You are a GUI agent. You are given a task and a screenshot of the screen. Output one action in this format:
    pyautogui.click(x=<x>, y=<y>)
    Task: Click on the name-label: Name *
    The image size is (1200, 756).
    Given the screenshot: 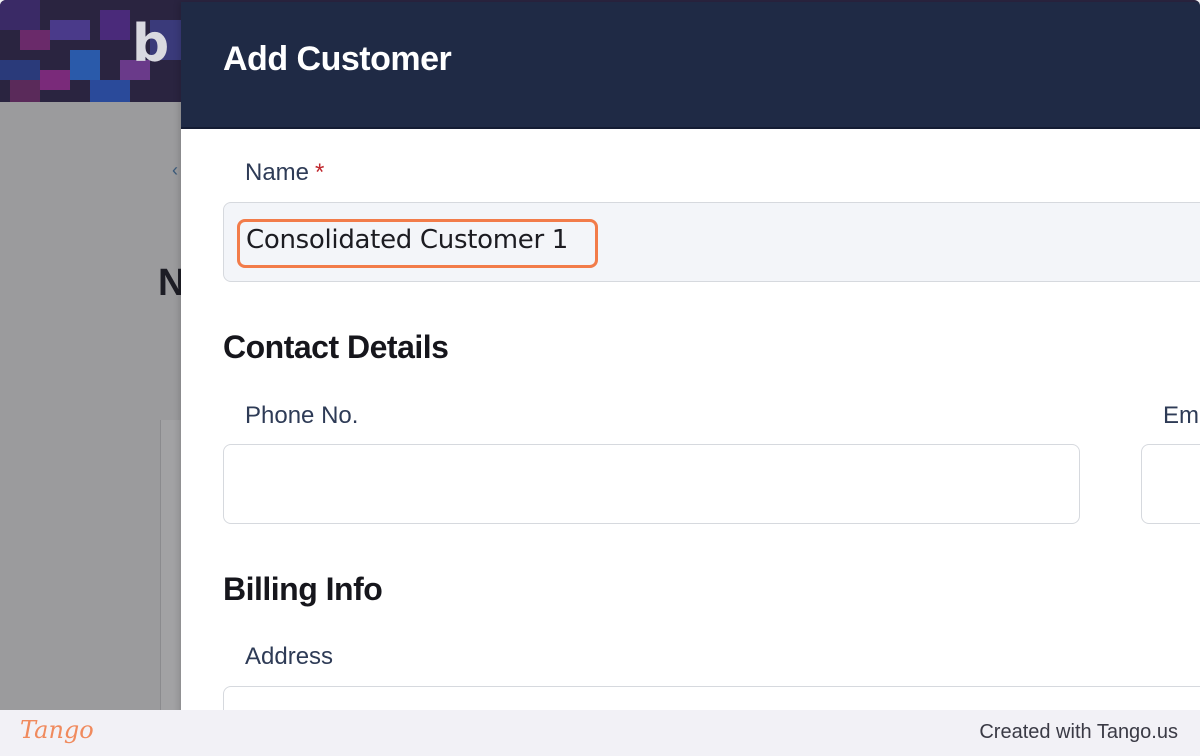 What is the action you would take?
    pyautogui.click(x=284, y=173)
    